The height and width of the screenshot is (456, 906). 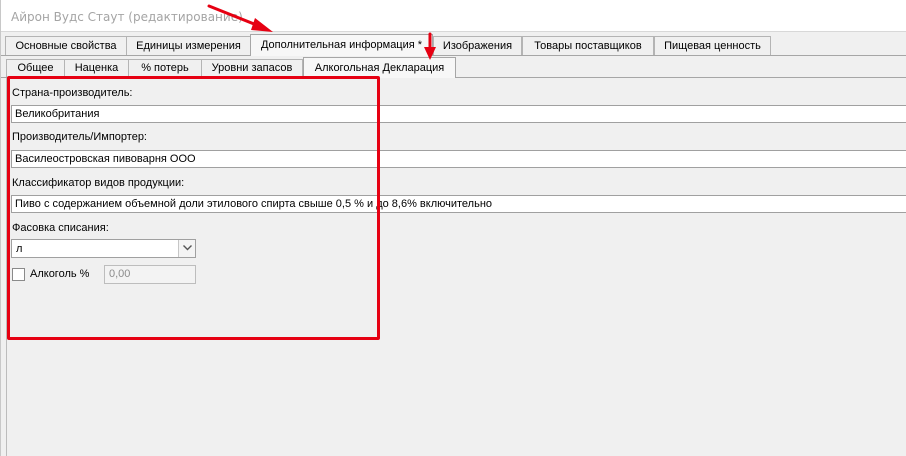 What do you see at coordinates (588, 45) in the screenshot?
I see `tab-supplier-products: Товары поставщиков` at bounding box center [588, 45].